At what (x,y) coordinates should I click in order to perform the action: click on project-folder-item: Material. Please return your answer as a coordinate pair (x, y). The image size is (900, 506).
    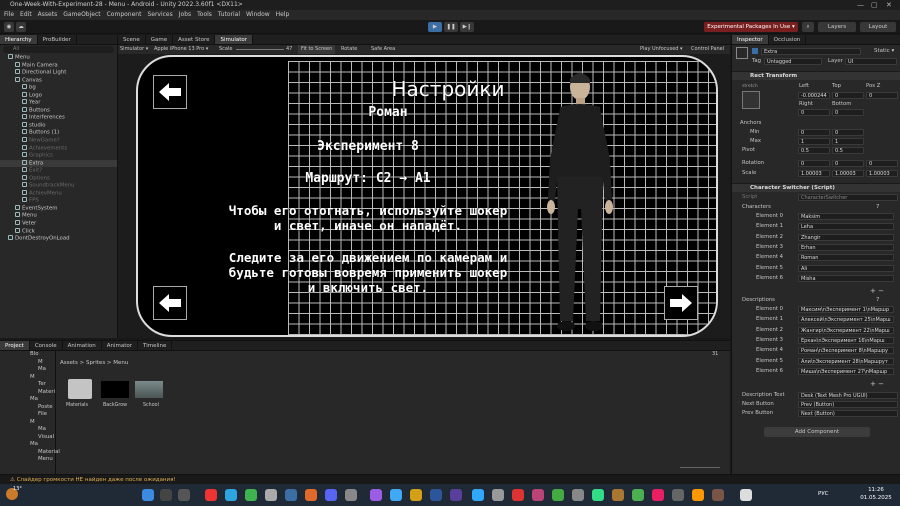
    Looking at the image, I should click on (30, 453).